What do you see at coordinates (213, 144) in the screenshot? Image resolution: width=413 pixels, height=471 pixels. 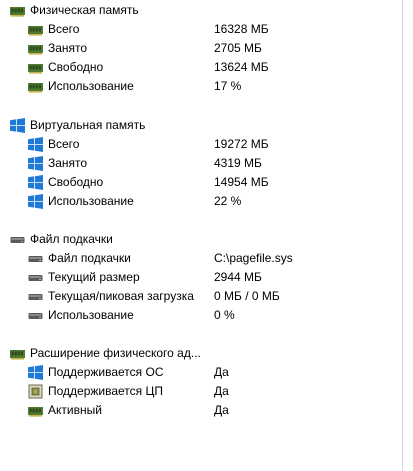 I see `list-item: Всего 19272 МБ` at bounding box center [213, 144].